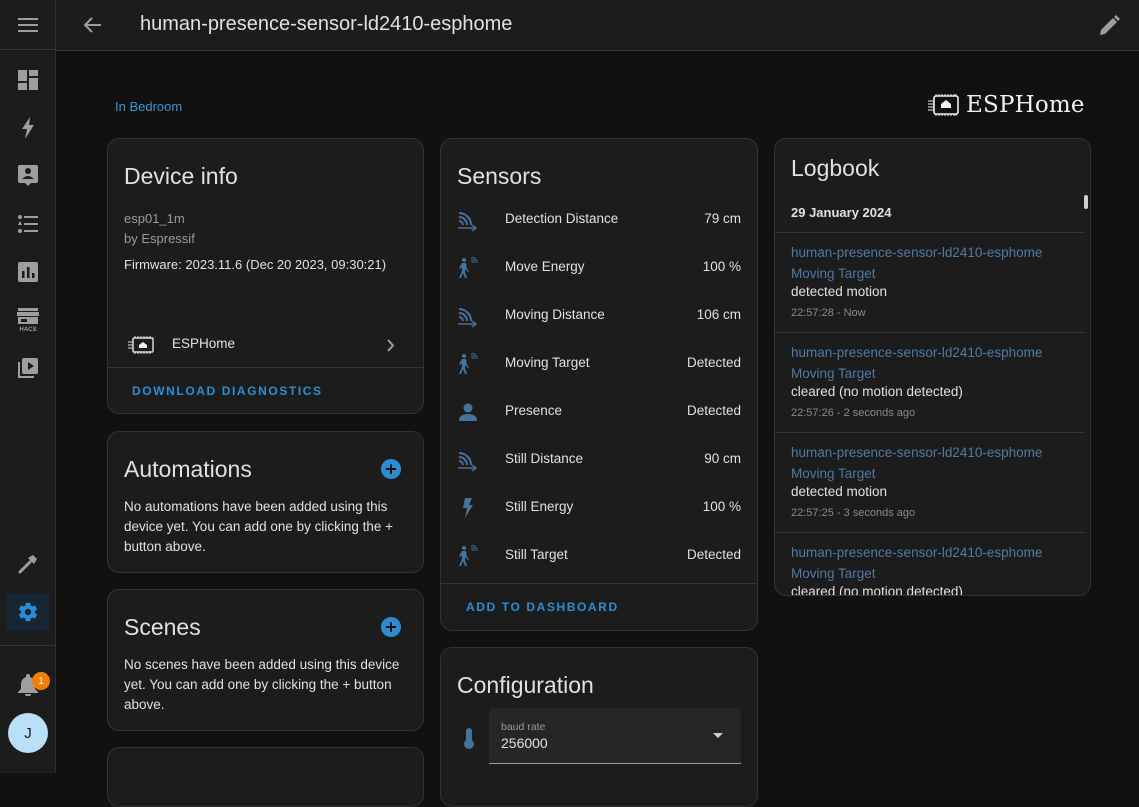 This screenshot has width=1139, height=807. I want to click on sensor-row-move-energy: Move Energy 100 %, so click(599, 268).